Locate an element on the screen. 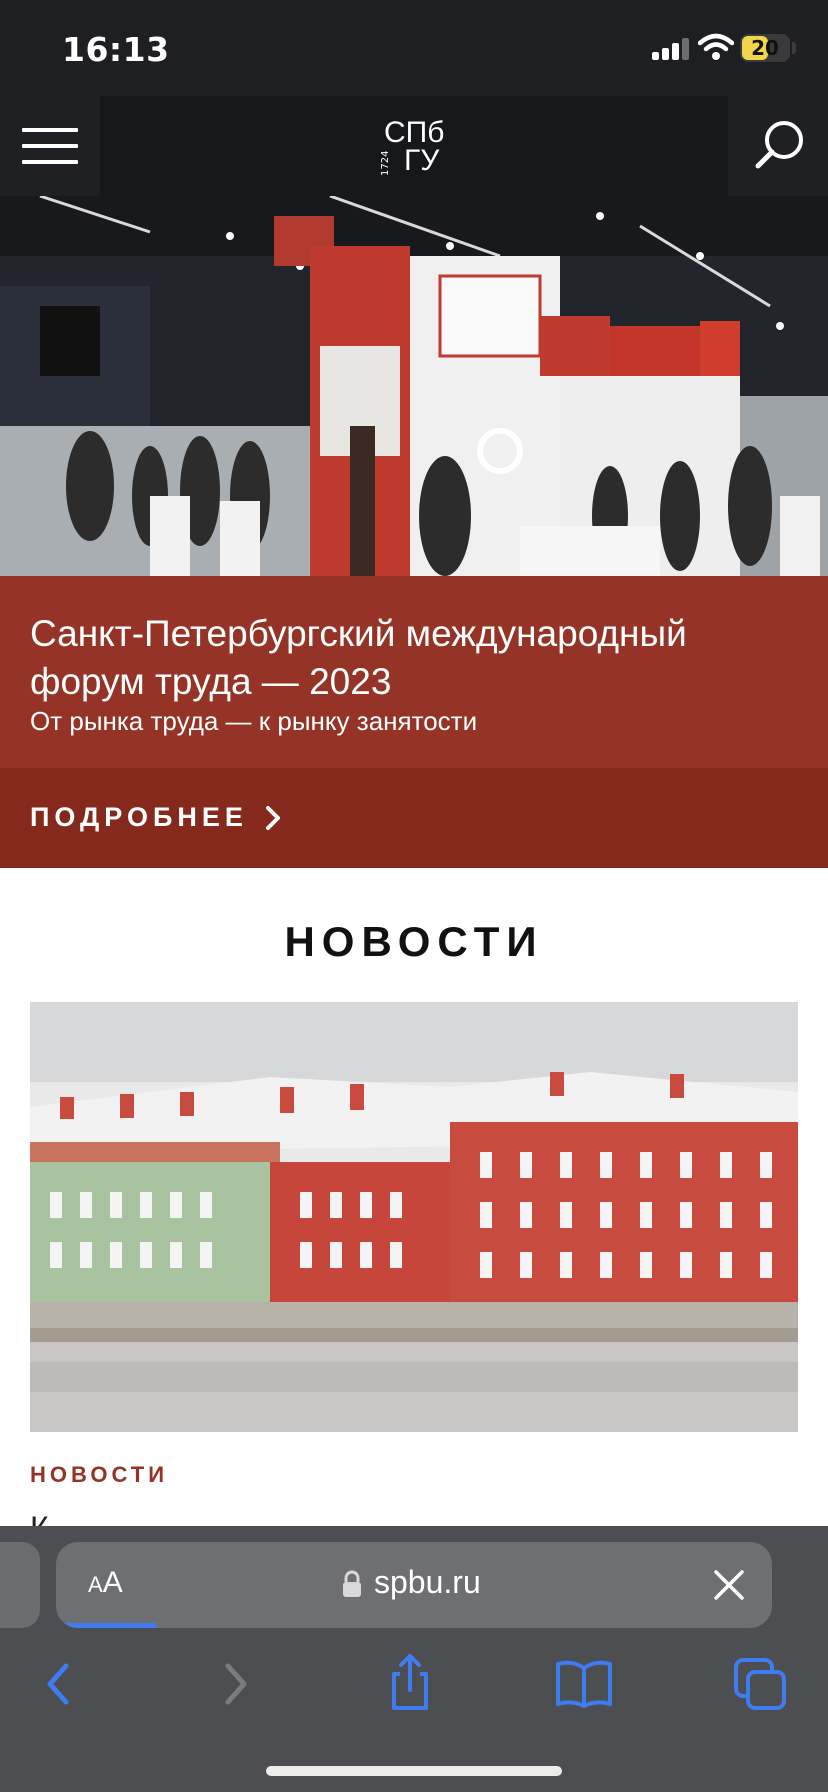  battery-level: 20 is located at coordinates (765, 48).